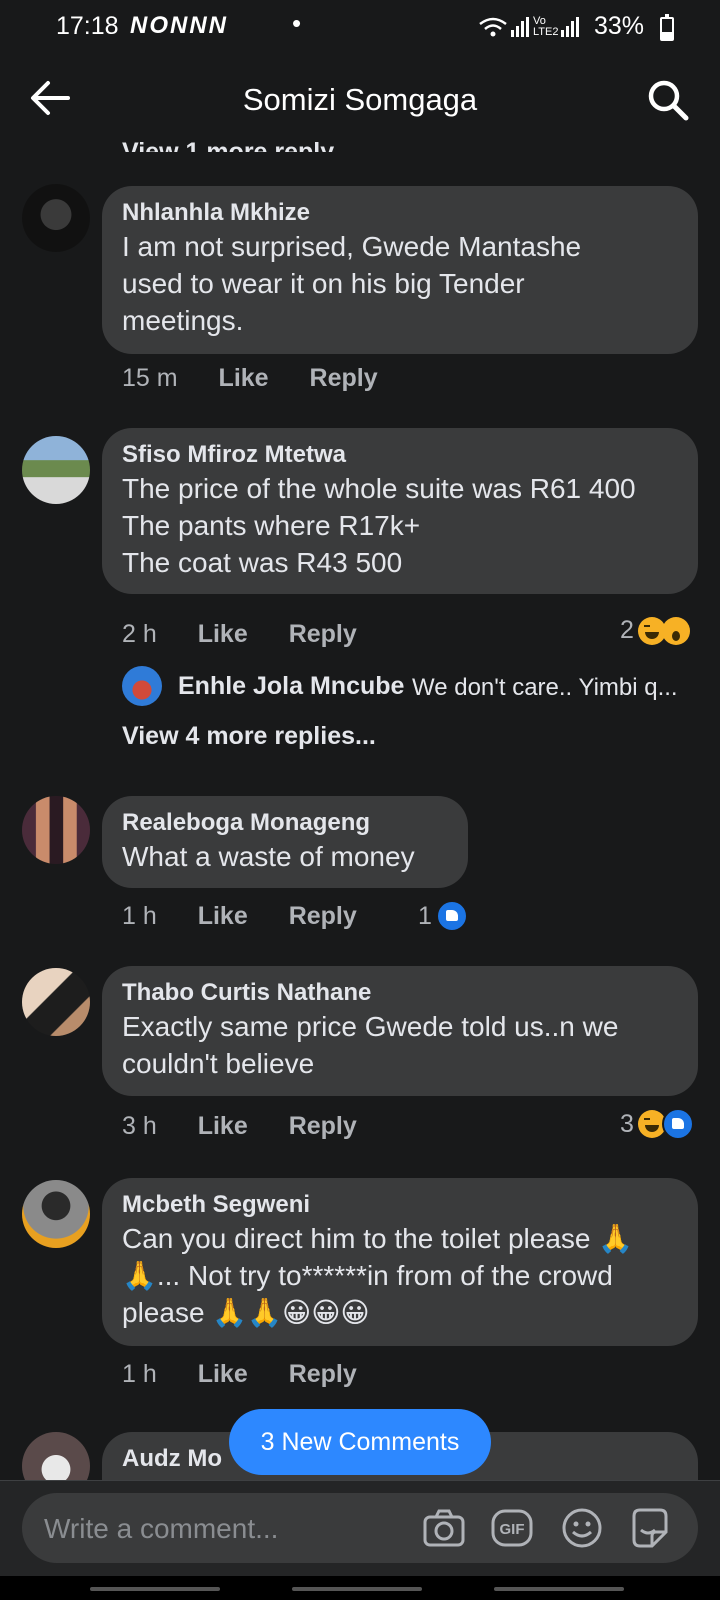 This screenshot has width=720, height=1600. I want to click on comment-composer: Write a comment... GIF, so click(360, 1528).